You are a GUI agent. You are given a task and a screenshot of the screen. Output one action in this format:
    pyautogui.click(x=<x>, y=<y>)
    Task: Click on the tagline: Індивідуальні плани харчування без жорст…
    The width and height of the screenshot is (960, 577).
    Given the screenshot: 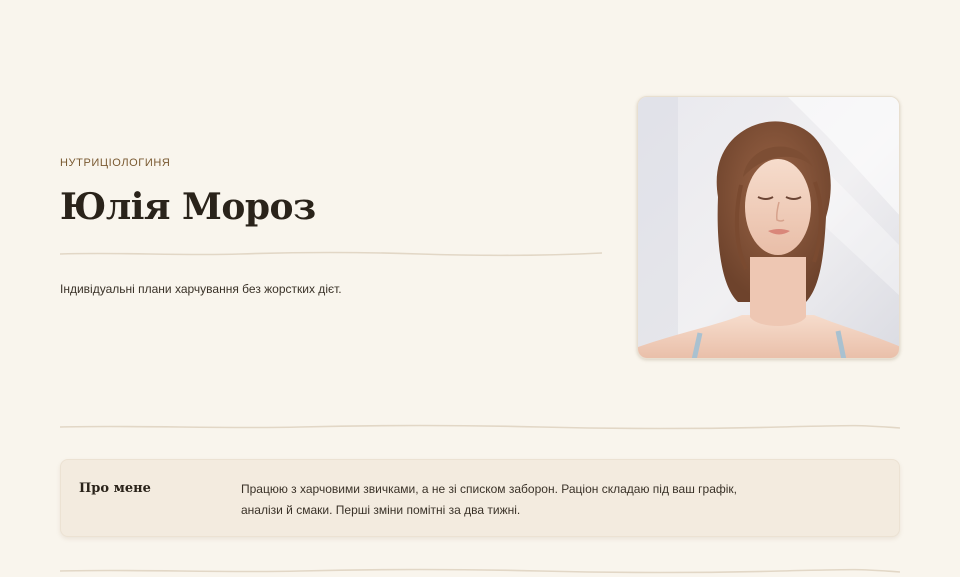 What is the action you would take?
    pyautogui.click(x=201, y=289)
    